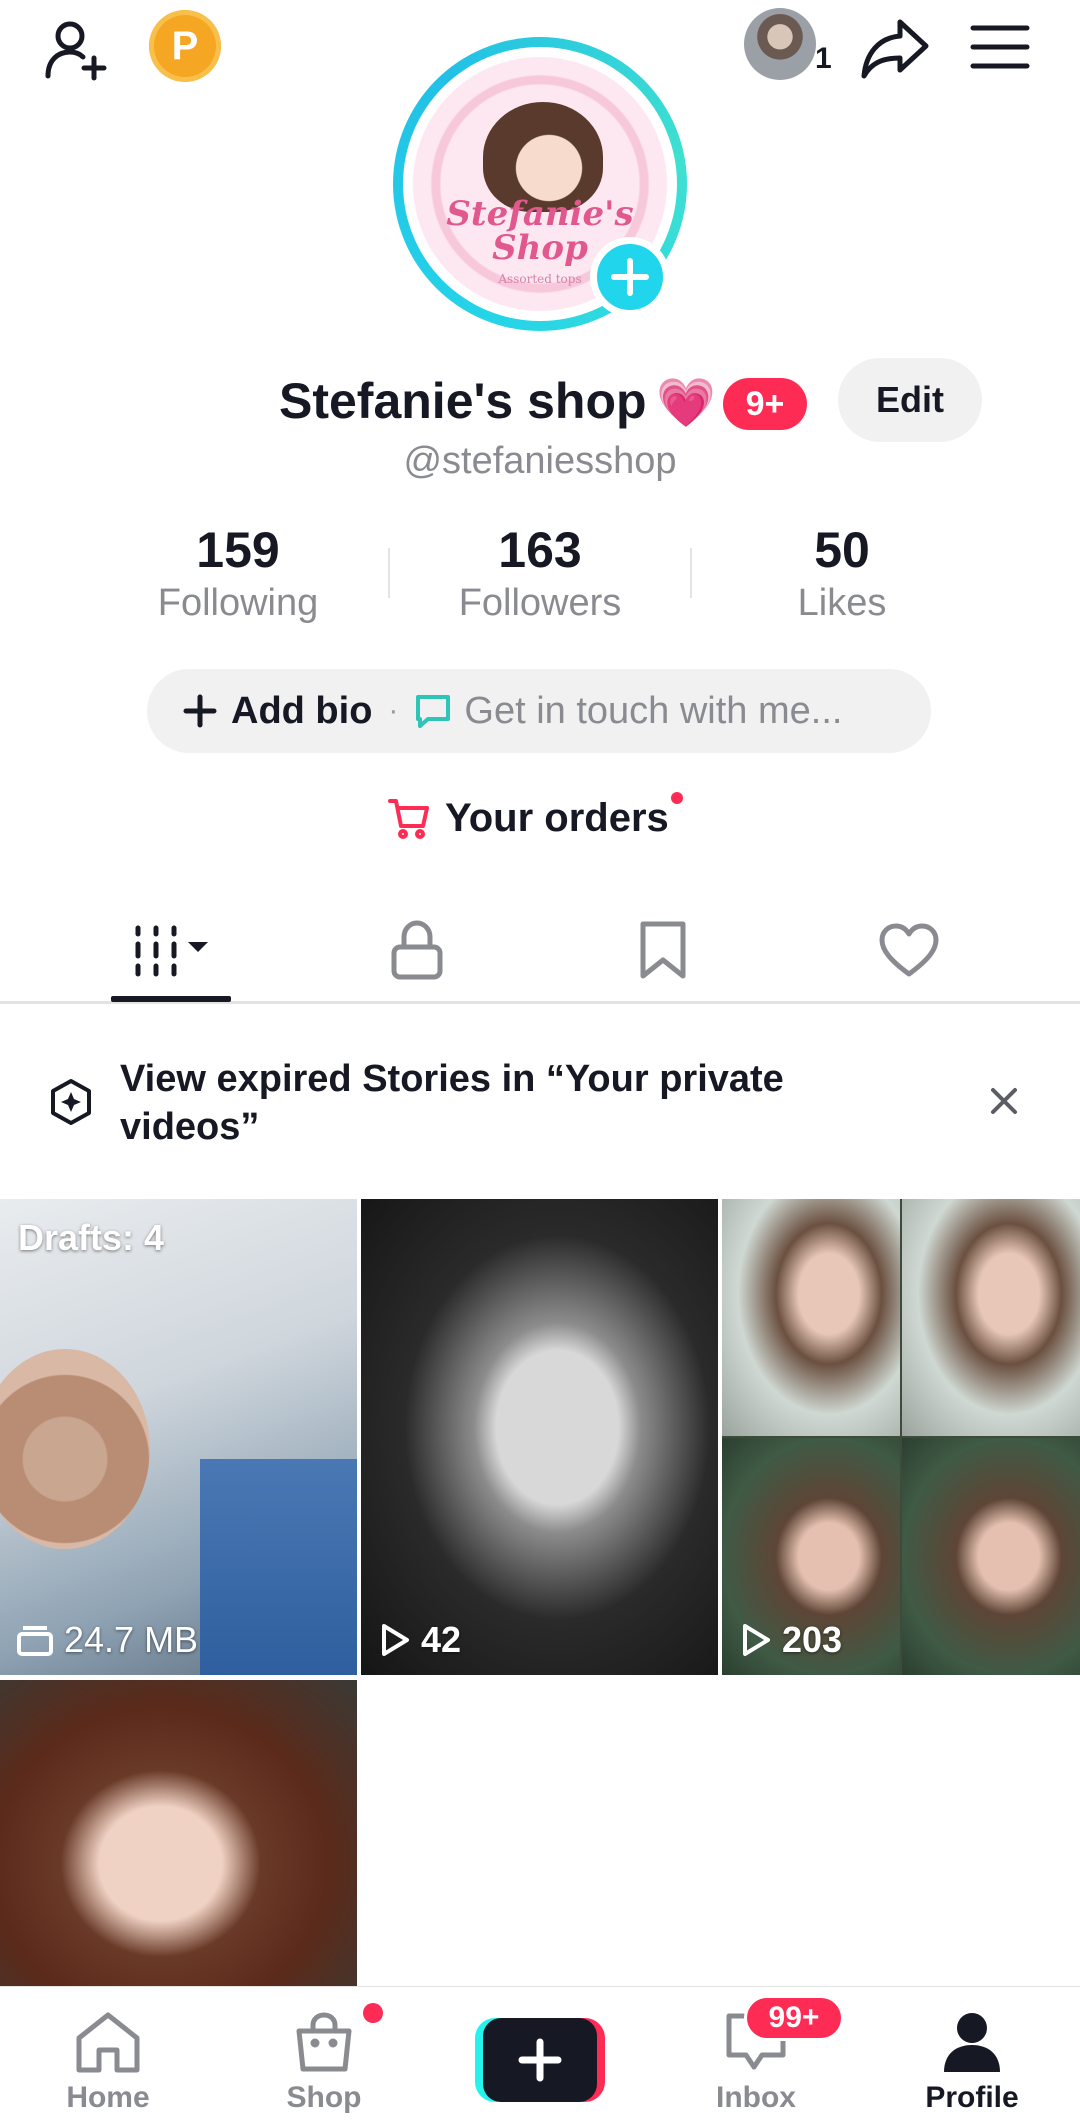  I want to click on create-button-face, so click(540, 2060).